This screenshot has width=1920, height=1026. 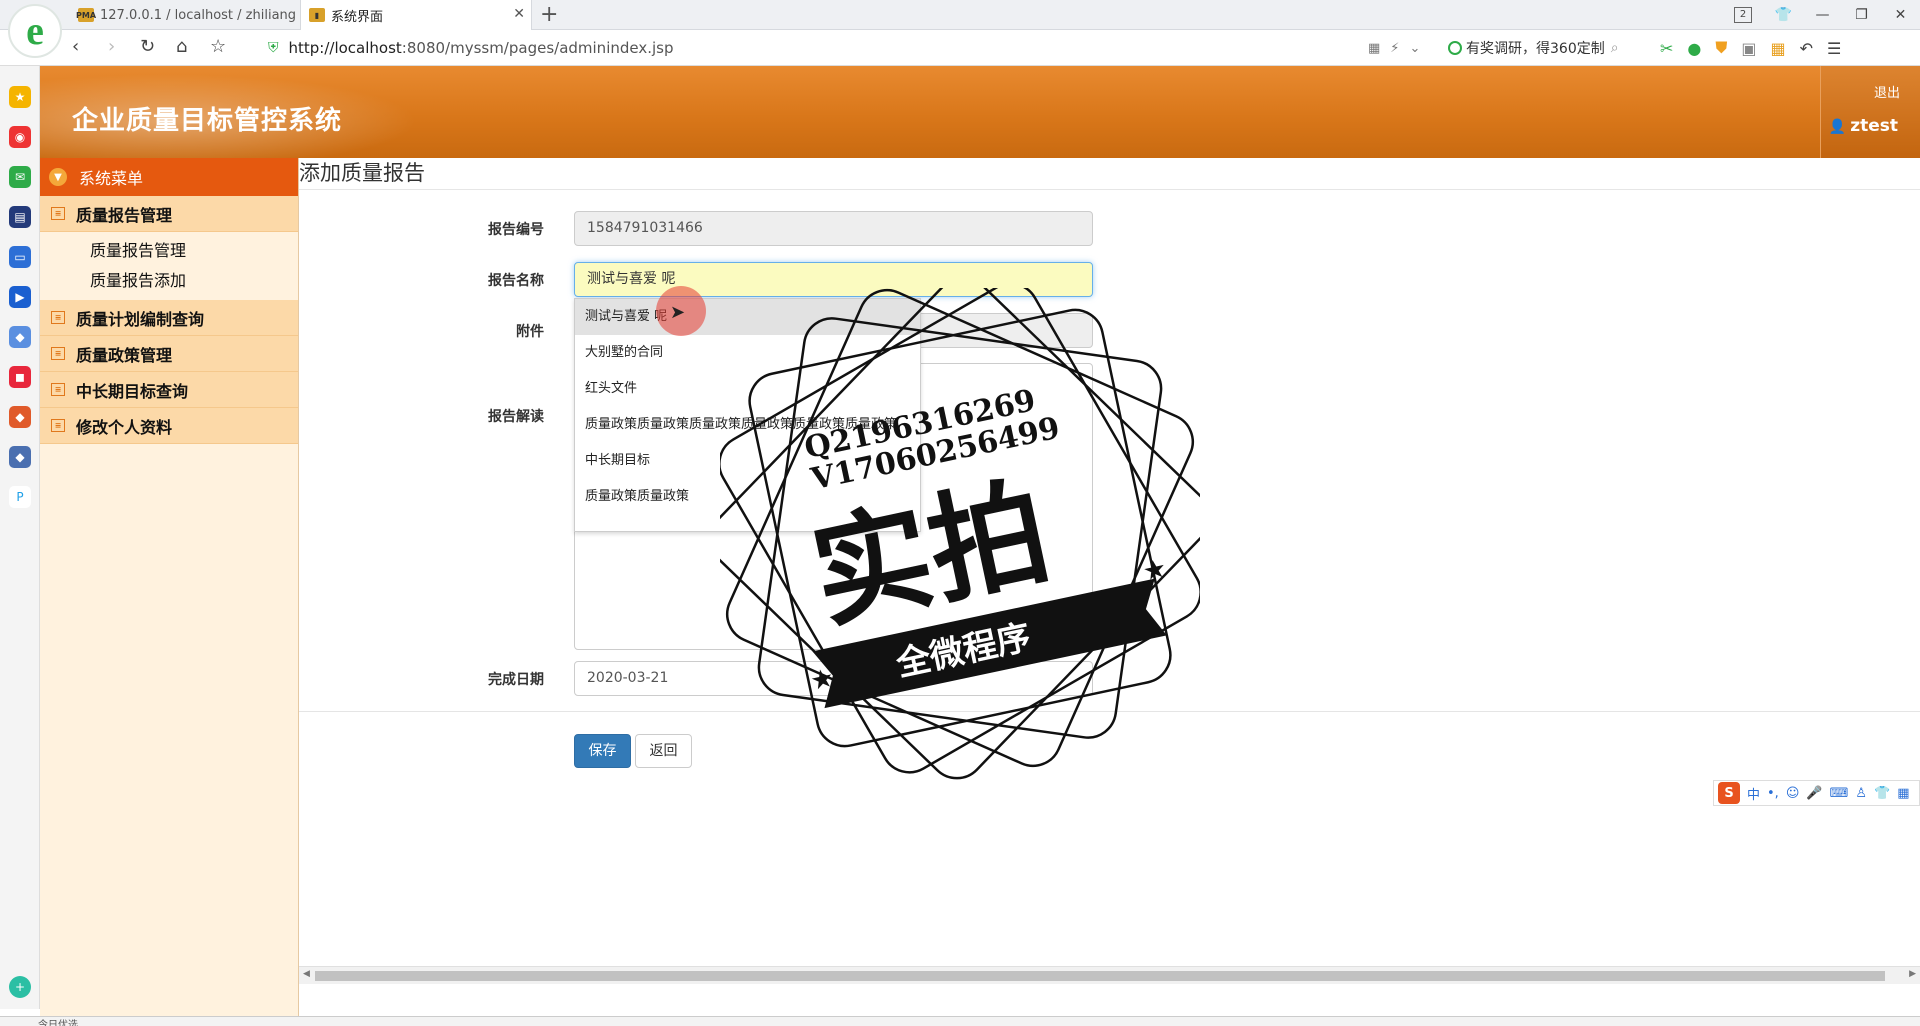 I want to click on menu-group-policy: ≡ 质量政策管理, so click(x=169, y=354).